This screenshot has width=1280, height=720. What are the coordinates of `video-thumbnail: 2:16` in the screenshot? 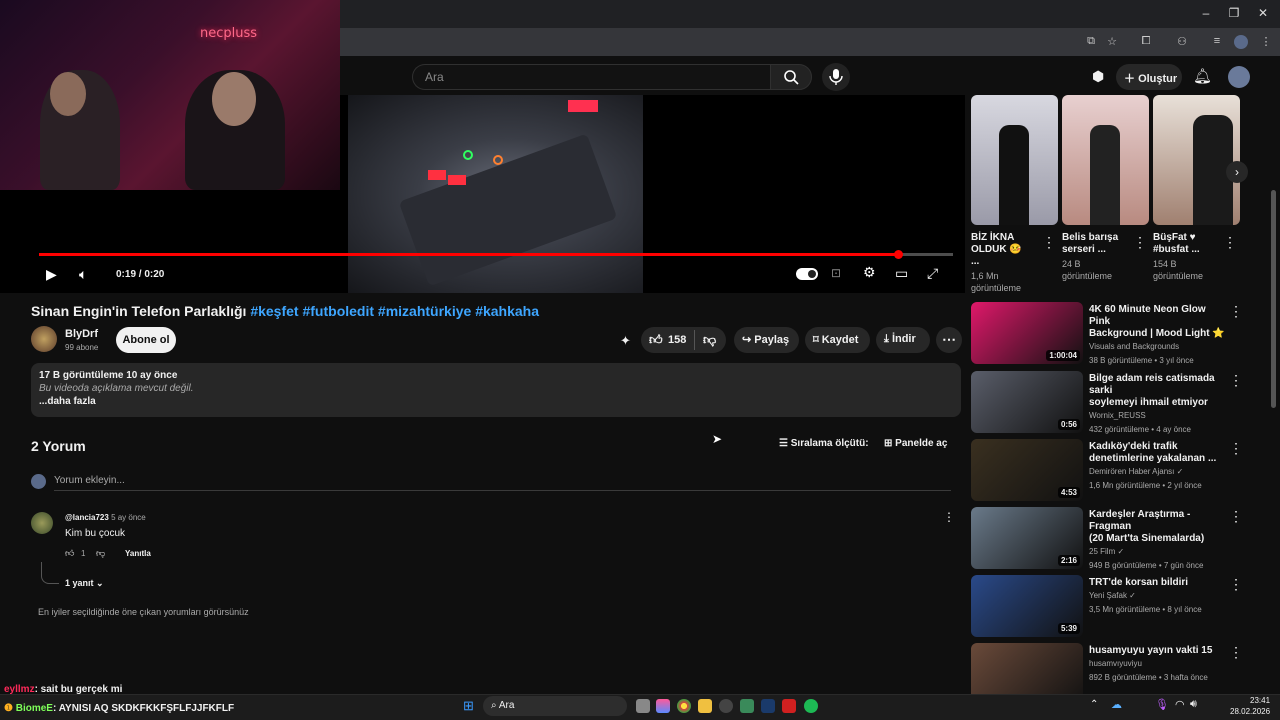 It's located at (1027, 538).